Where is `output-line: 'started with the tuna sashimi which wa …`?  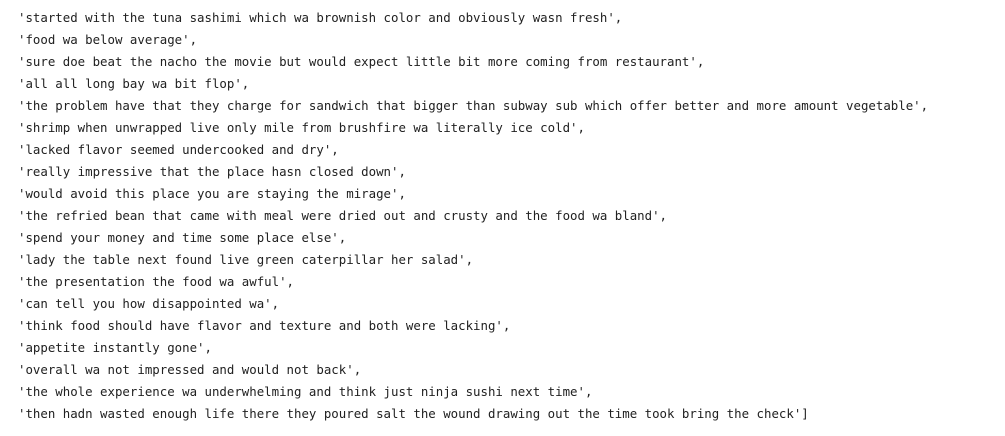 output-line: 'started with the tuna sashimi which wa … is located at coordinates (320, 17).